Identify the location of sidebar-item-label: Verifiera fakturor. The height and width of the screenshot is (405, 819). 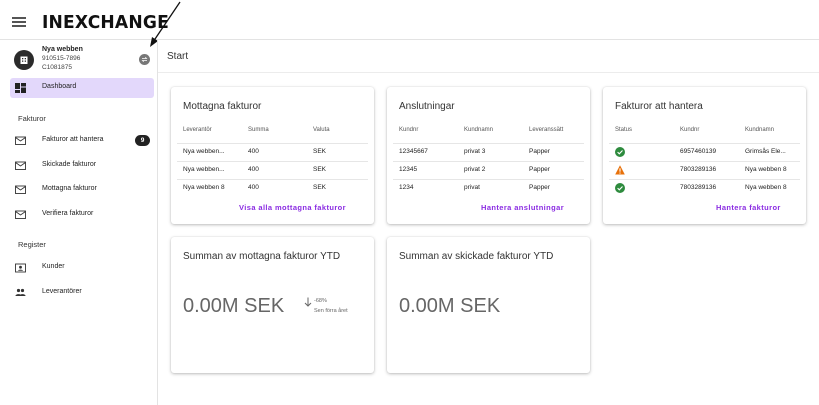
(68, 213).